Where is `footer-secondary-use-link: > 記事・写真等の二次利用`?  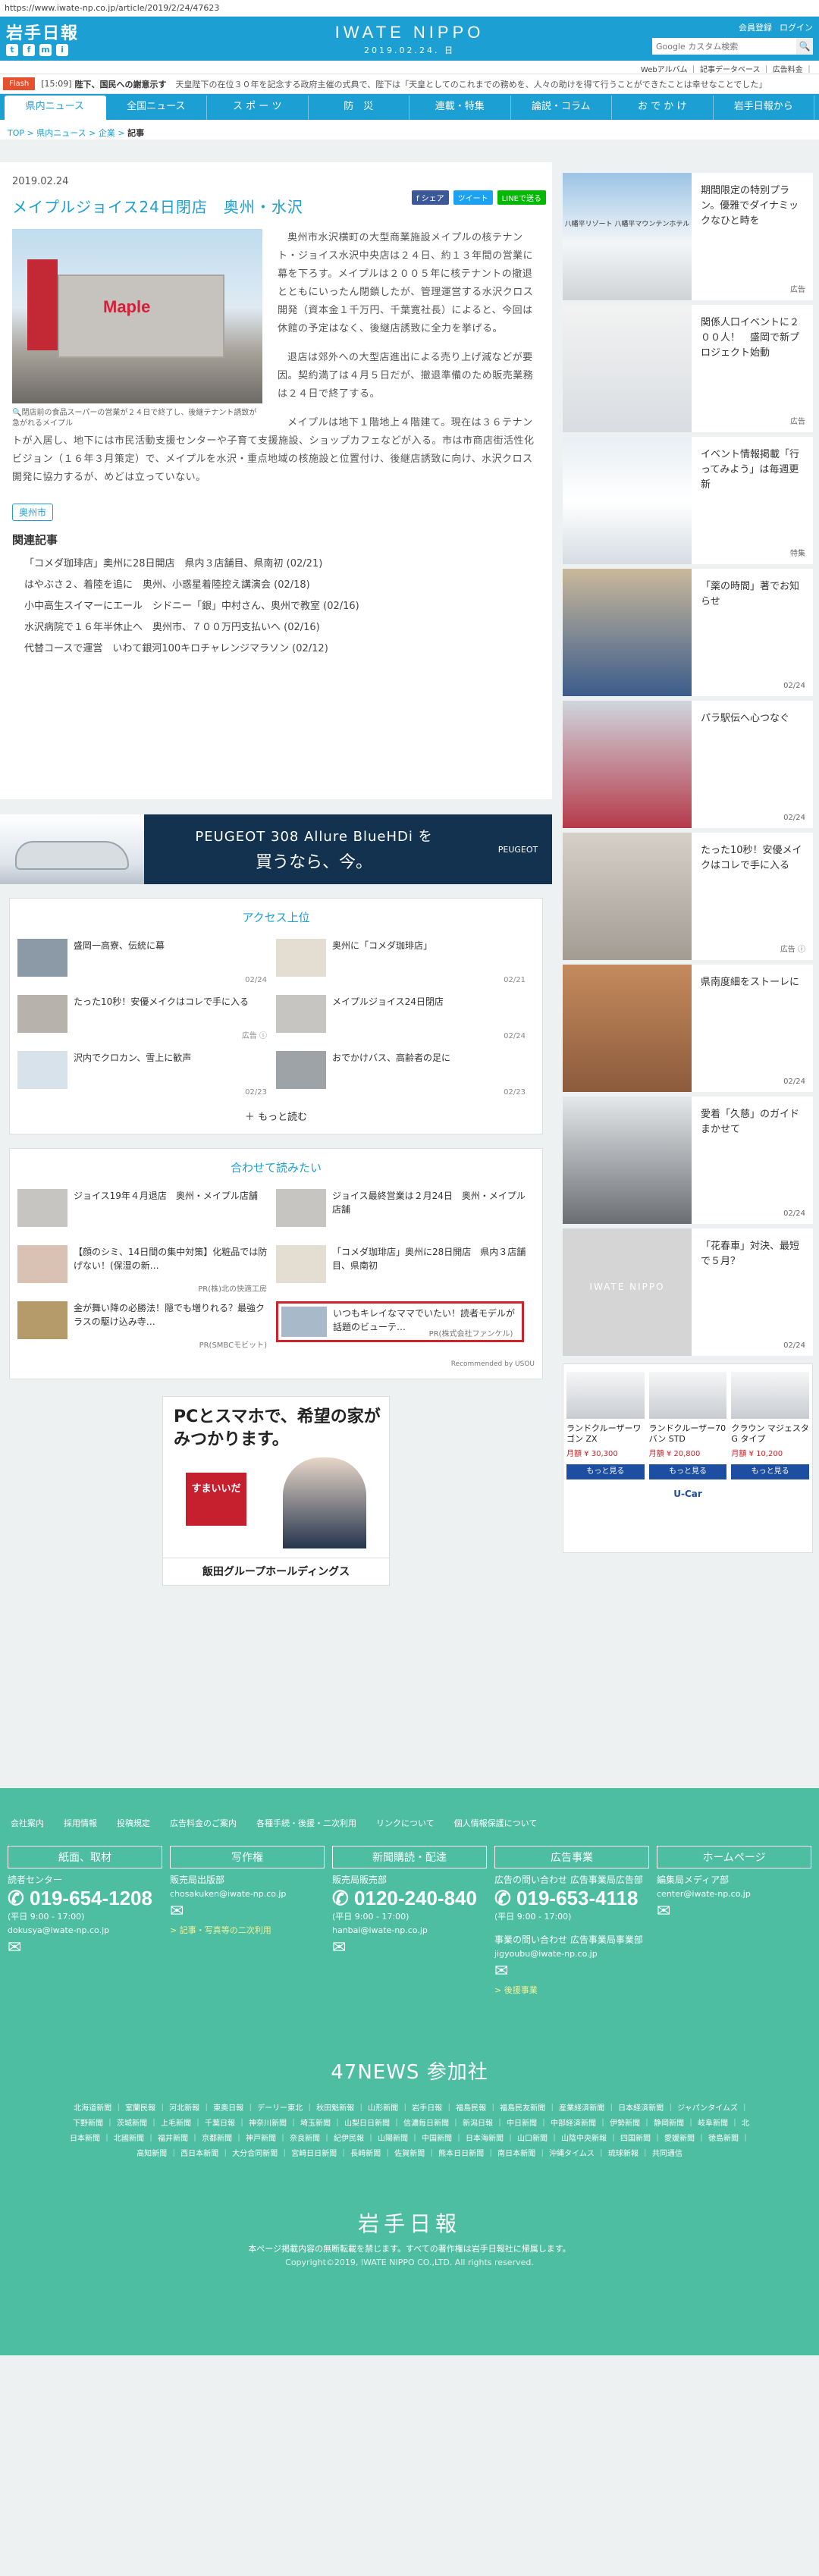 footer-secondary-use-link: > 記事・写真等の二次利用 is located at coordinates (247, 1930).